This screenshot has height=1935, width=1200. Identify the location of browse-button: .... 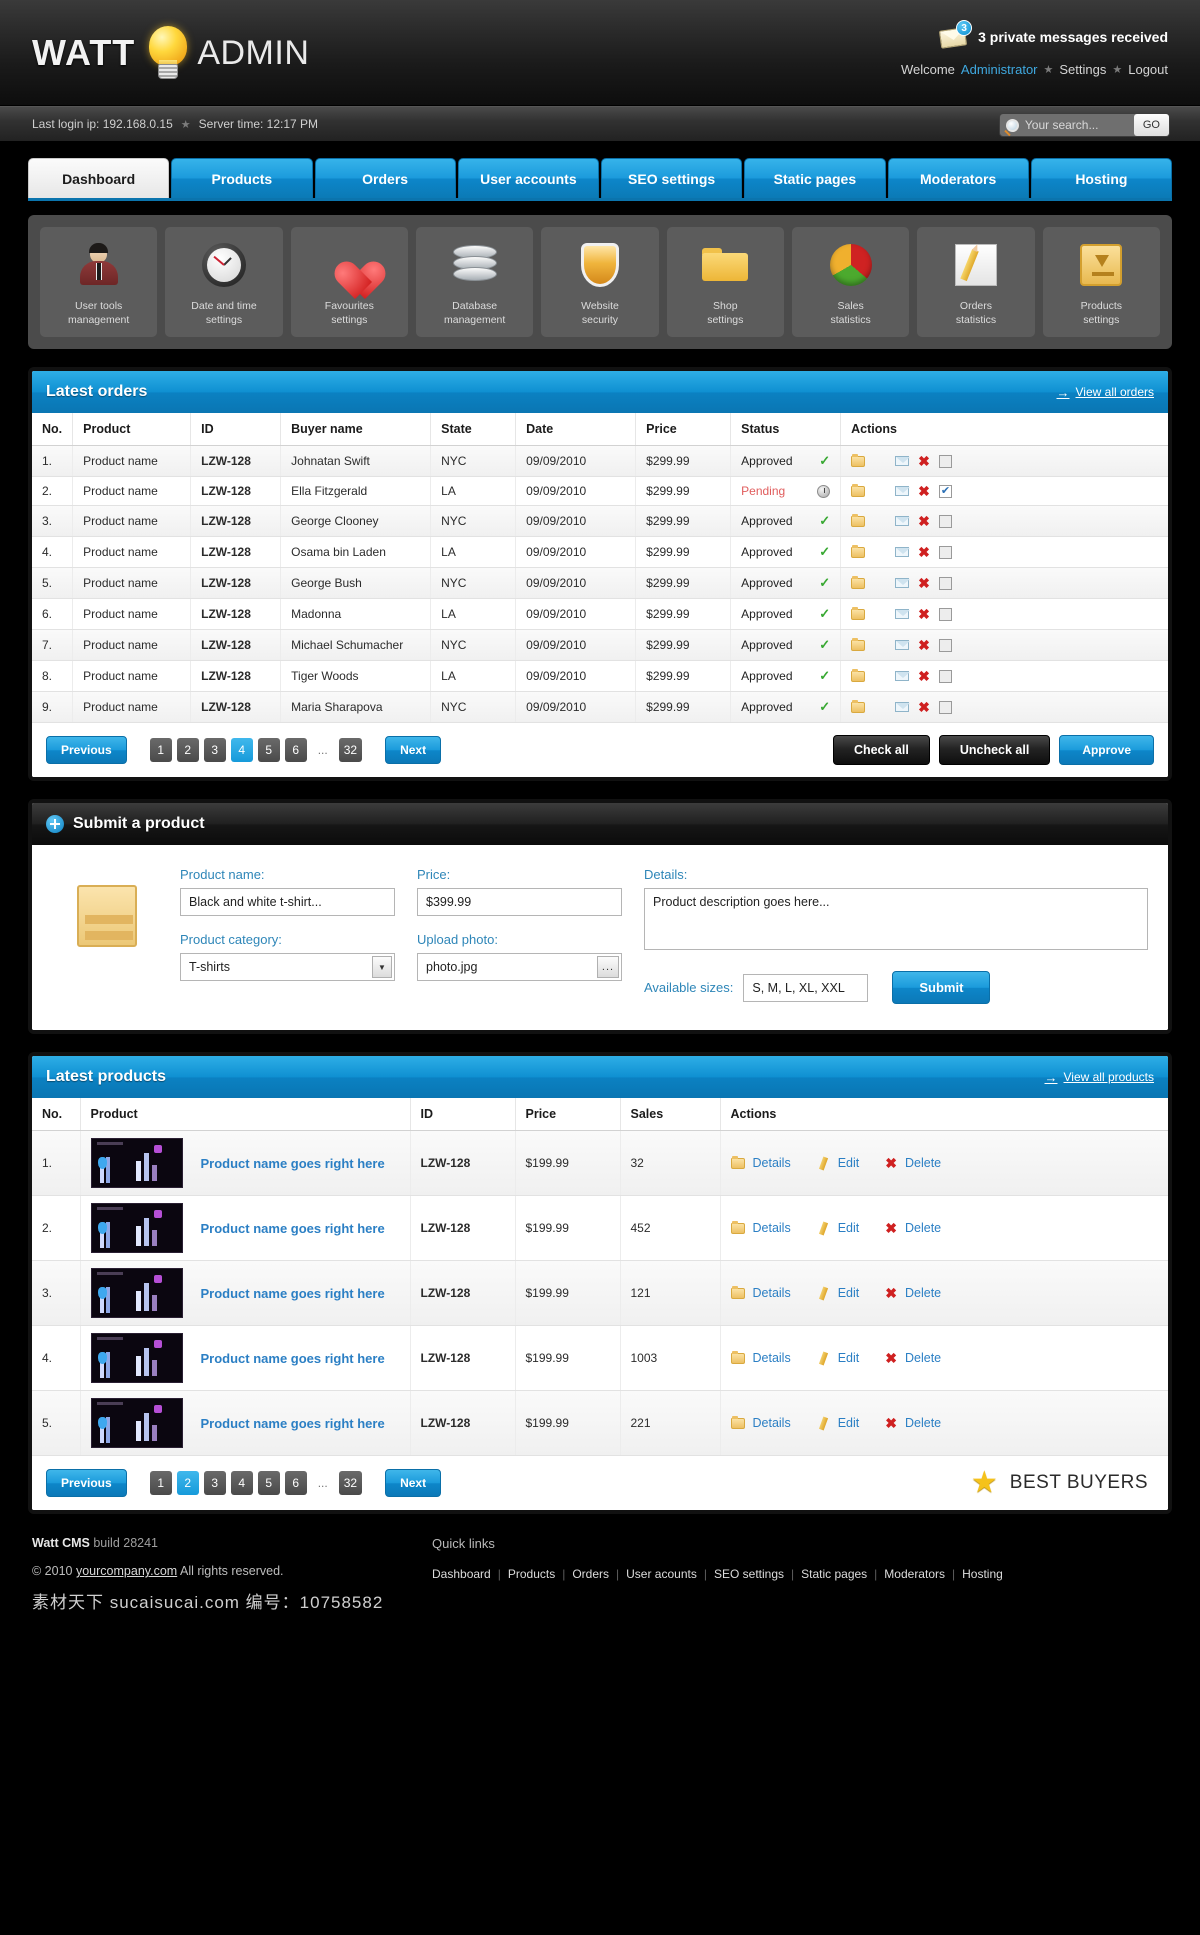
(608, 967).